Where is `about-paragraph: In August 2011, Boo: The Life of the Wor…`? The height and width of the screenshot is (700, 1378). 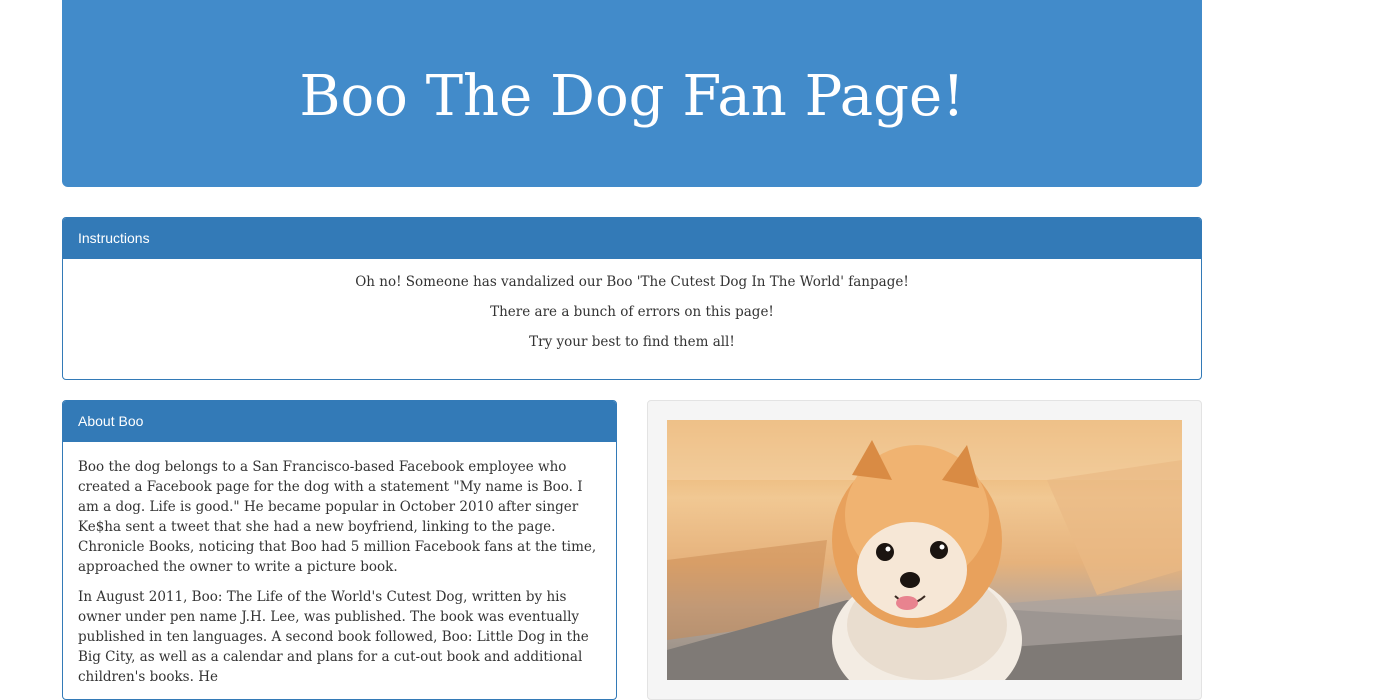 about-paragraph: In August 2011, Boo: The Life of the Wor… is located at coordinates (333, 637).